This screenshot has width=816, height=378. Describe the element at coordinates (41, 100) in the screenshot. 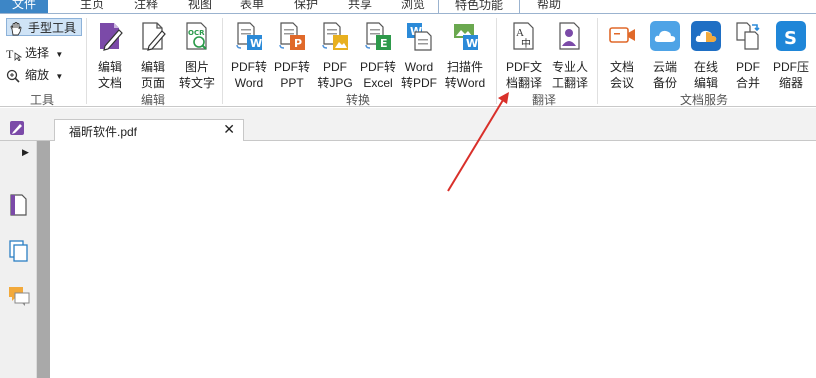

I see `group-label-tools: 工具` at that location.